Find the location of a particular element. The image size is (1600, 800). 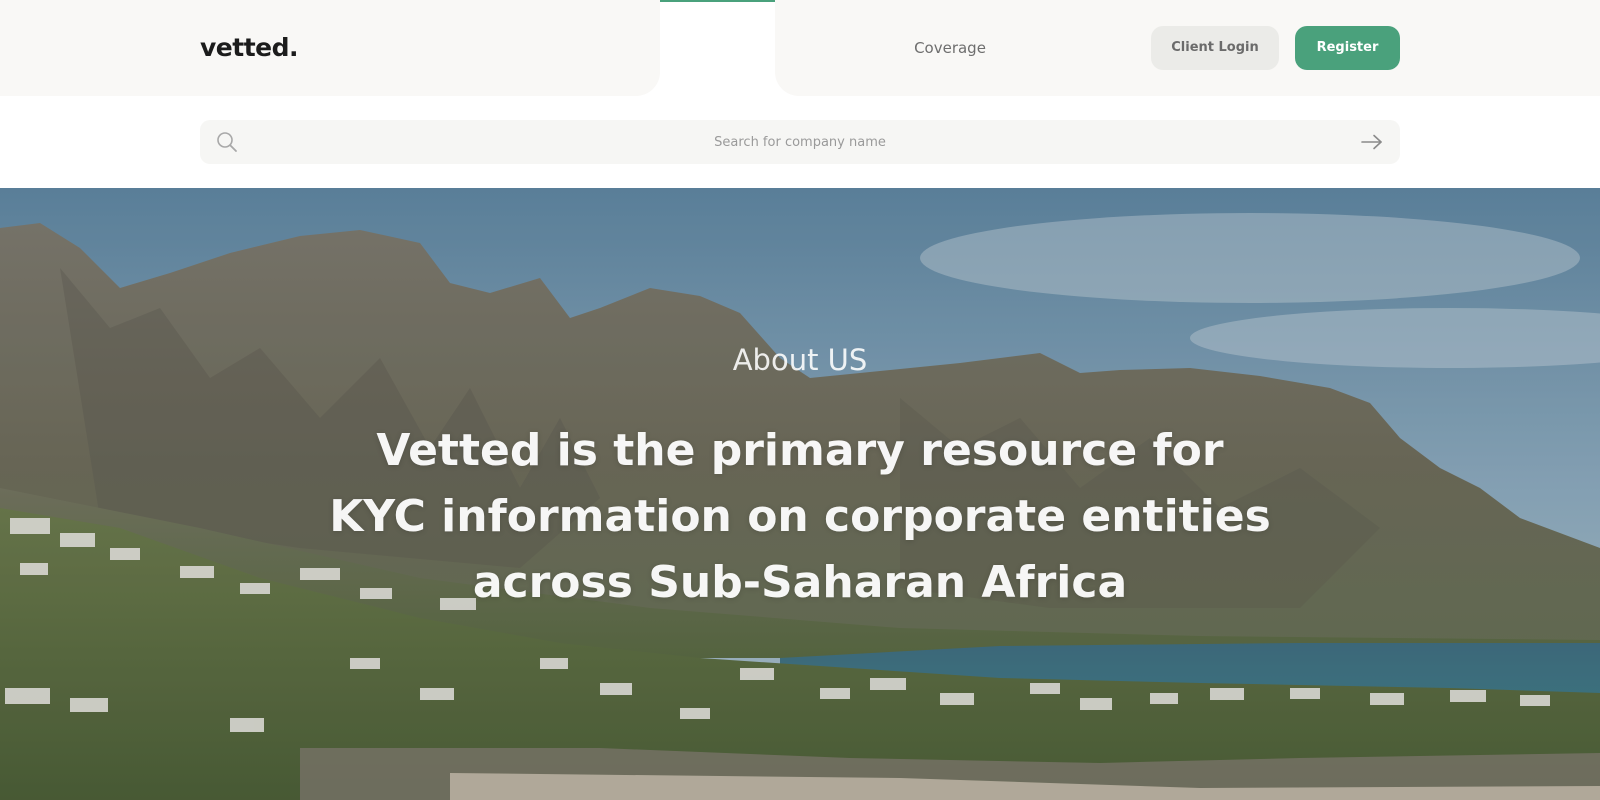

nav-link-coverage: Coverage is located at coordinates (950, 48).